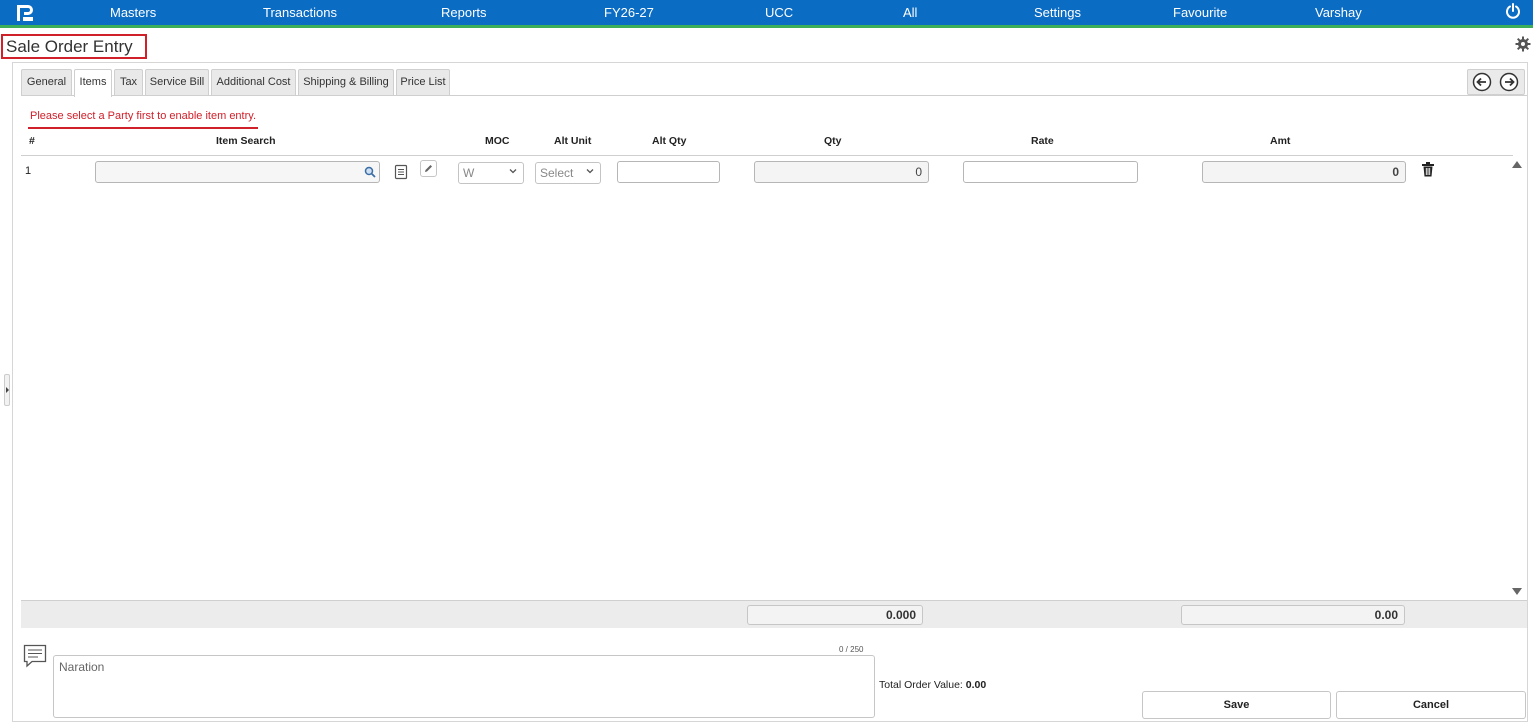 The width and height of the screenshot is (1533, 725). I want to click on alt-qty-input, so click(668, 172).